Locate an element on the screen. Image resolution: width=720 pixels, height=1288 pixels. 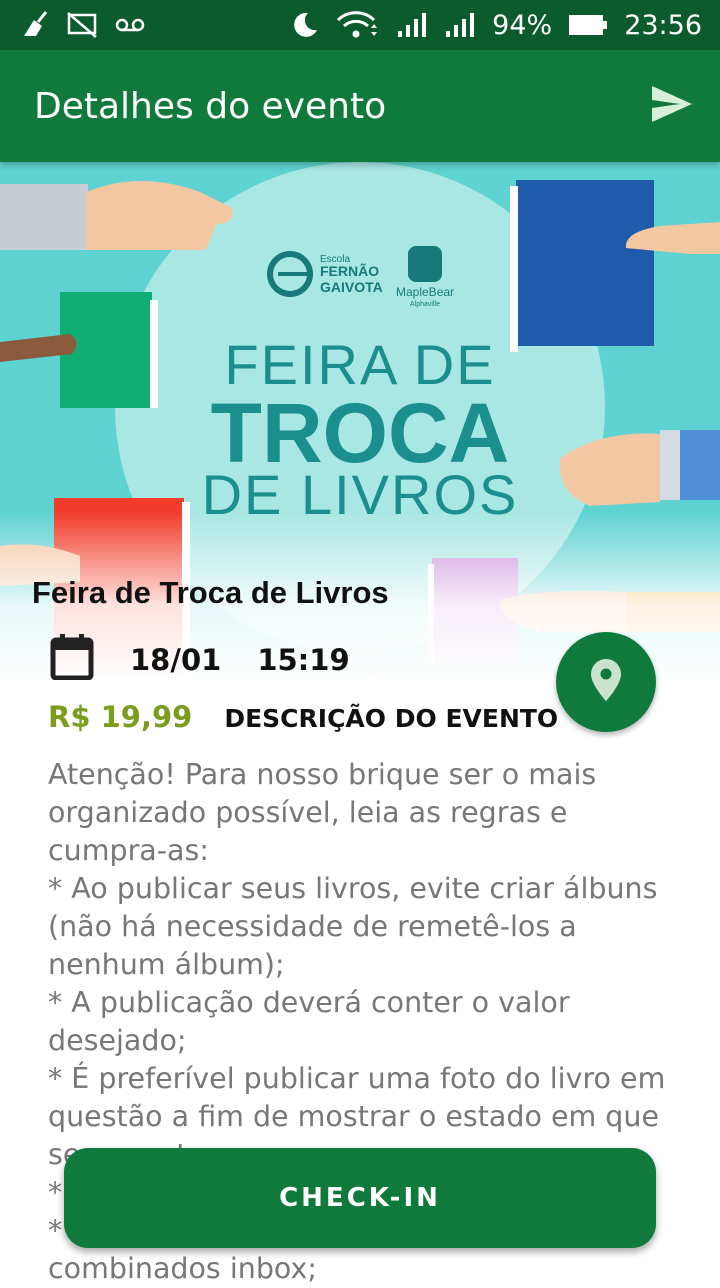
school-name-line1: FERNÃO is located at coordinates (349, 270).